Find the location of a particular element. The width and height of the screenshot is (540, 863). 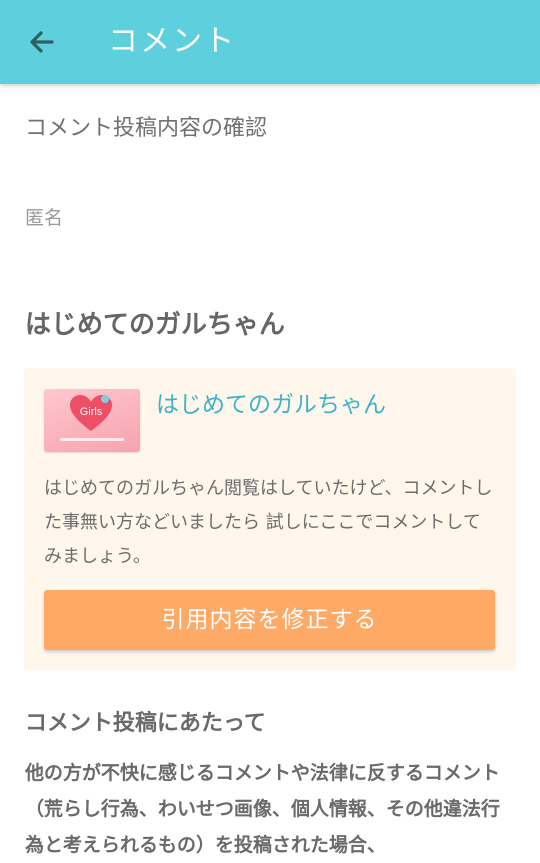

app-bar: コメント is located at coordinates (270, 42).